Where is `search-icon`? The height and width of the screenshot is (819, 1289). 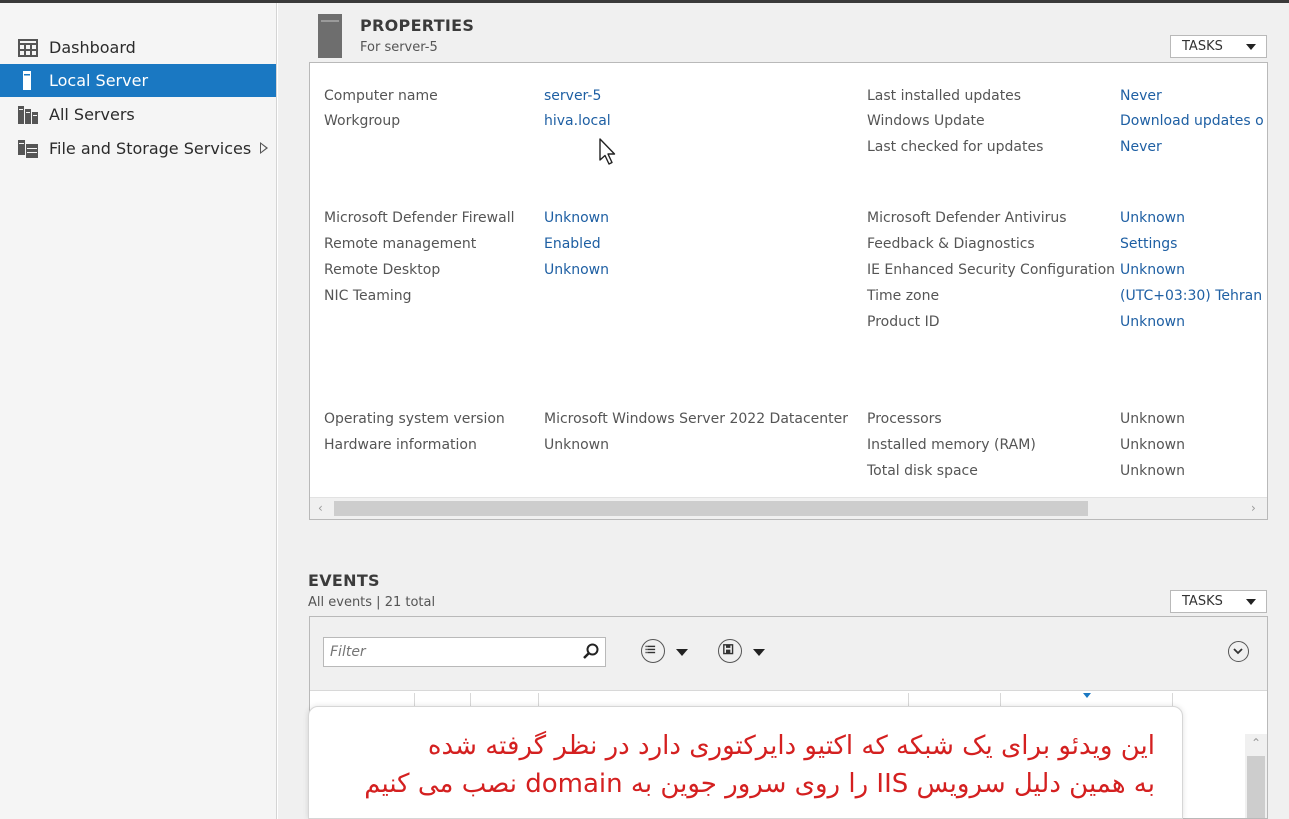 search-icon is located at coordinates (591, 651).